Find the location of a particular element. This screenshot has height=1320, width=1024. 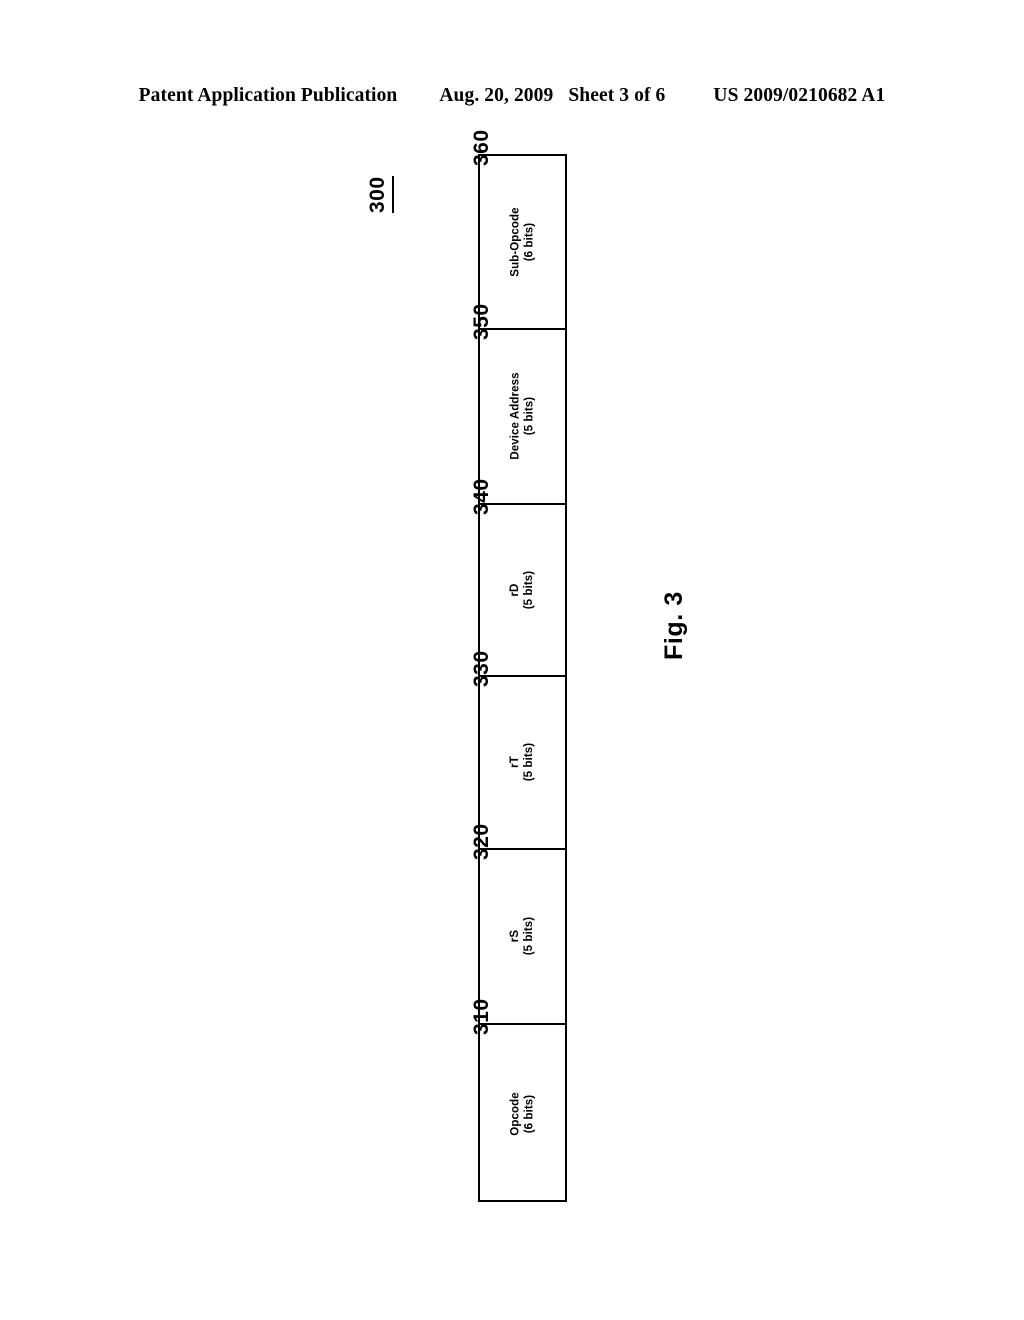

instruction-field-label: rT (5 bits) is located at coordinates (522, 762).